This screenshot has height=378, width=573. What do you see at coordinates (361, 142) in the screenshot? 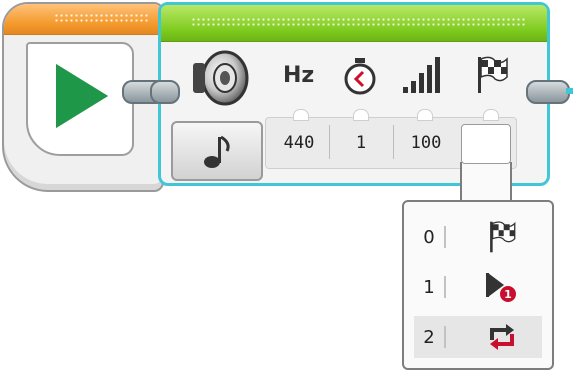
I see `duration-value: 1` at bounding box center [361, 142].